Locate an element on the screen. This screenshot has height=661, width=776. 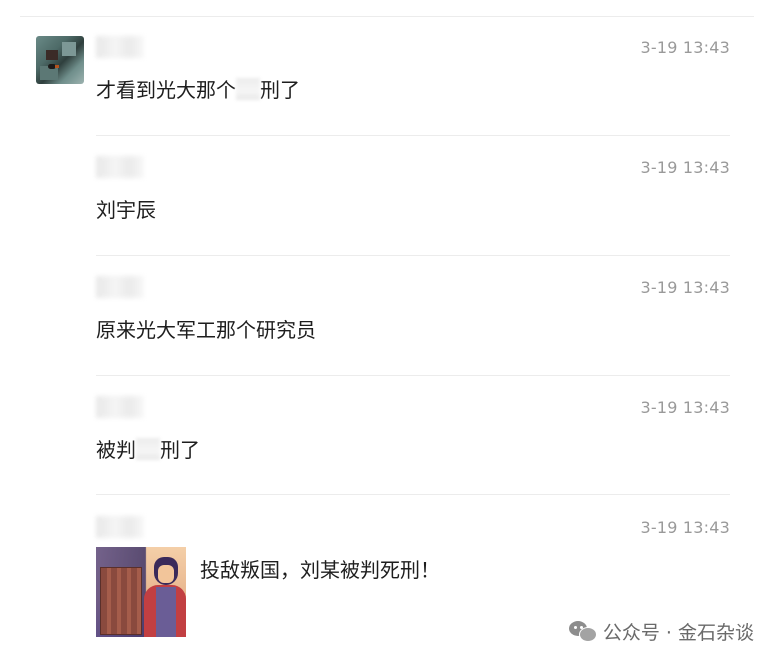
message-text: 被判 刑了 is located at coordinates (148, 448).